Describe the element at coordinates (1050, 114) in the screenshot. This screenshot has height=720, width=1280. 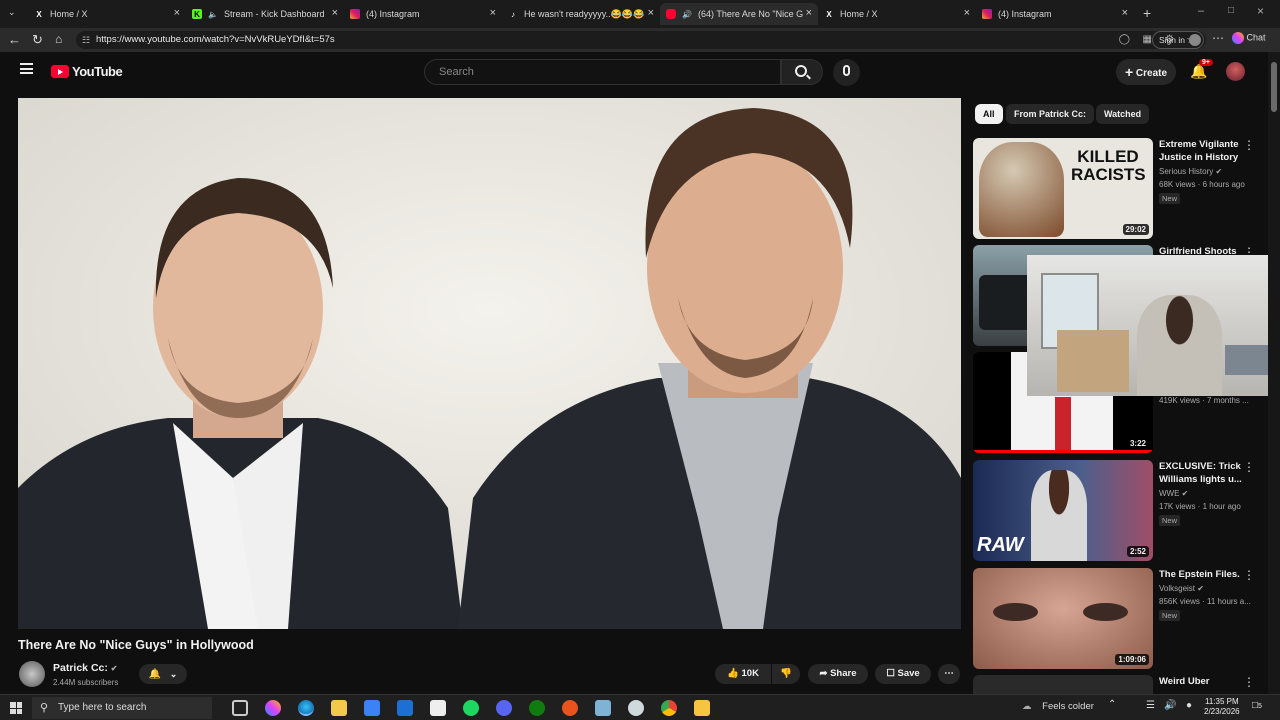
I see `filter-chip-from-channel: From Patrick Cc:` at that location.